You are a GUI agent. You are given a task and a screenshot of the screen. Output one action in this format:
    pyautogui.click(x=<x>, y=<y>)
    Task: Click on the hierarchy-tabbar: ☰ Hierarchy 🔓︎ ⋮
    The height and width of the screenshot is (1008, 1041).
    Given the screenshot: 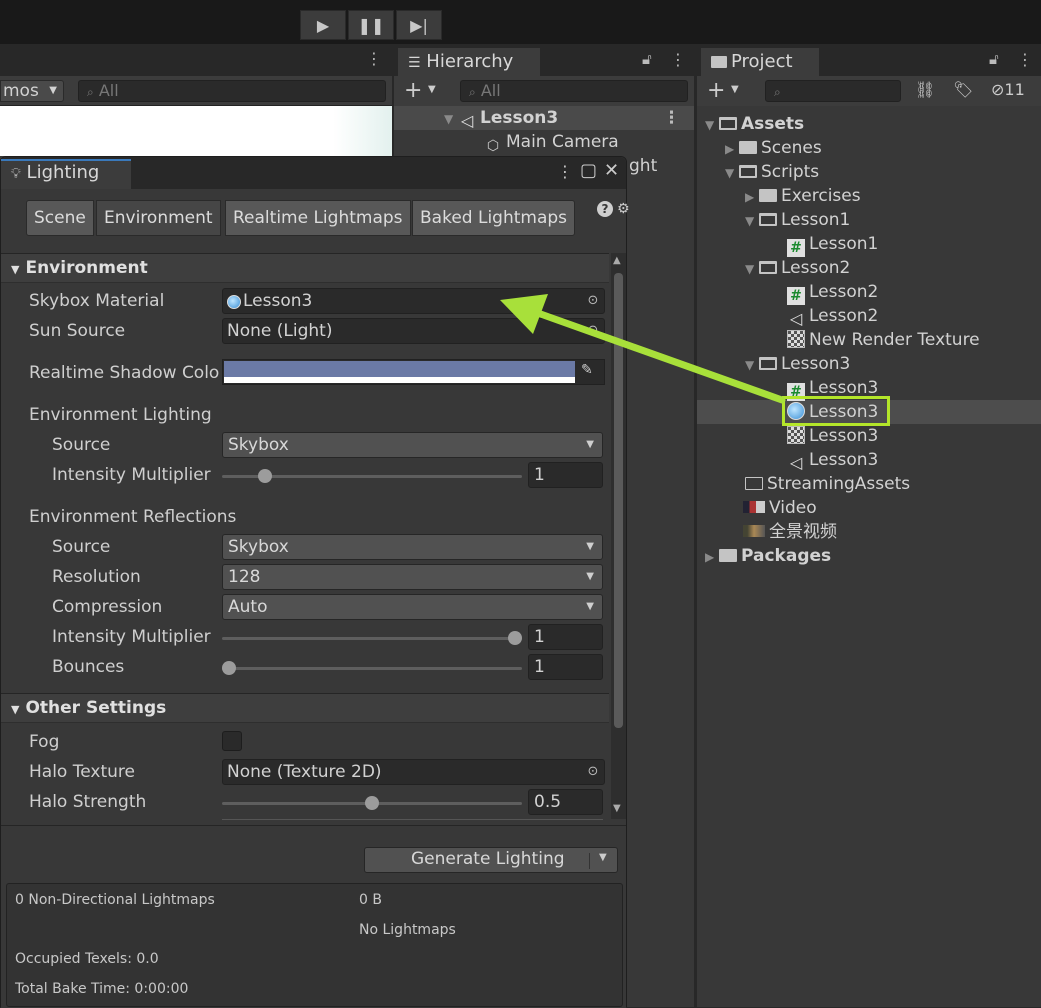 What is the action you would take?
    pyautogui.click(x=544, y=60)
    